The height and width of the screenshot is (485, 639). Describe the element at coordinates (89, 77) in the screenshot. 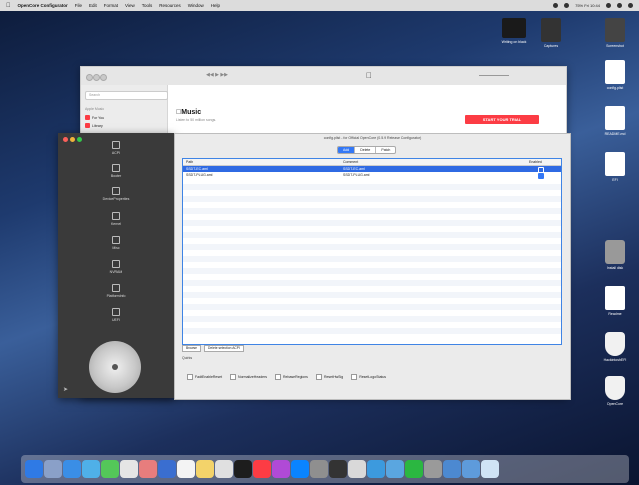

I see `close-button` at that location.